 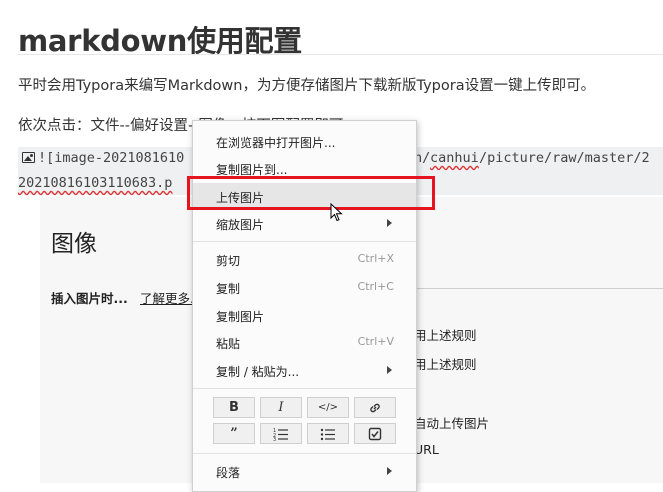 I want to click on task-list-icon, so click(x=375, y=433).